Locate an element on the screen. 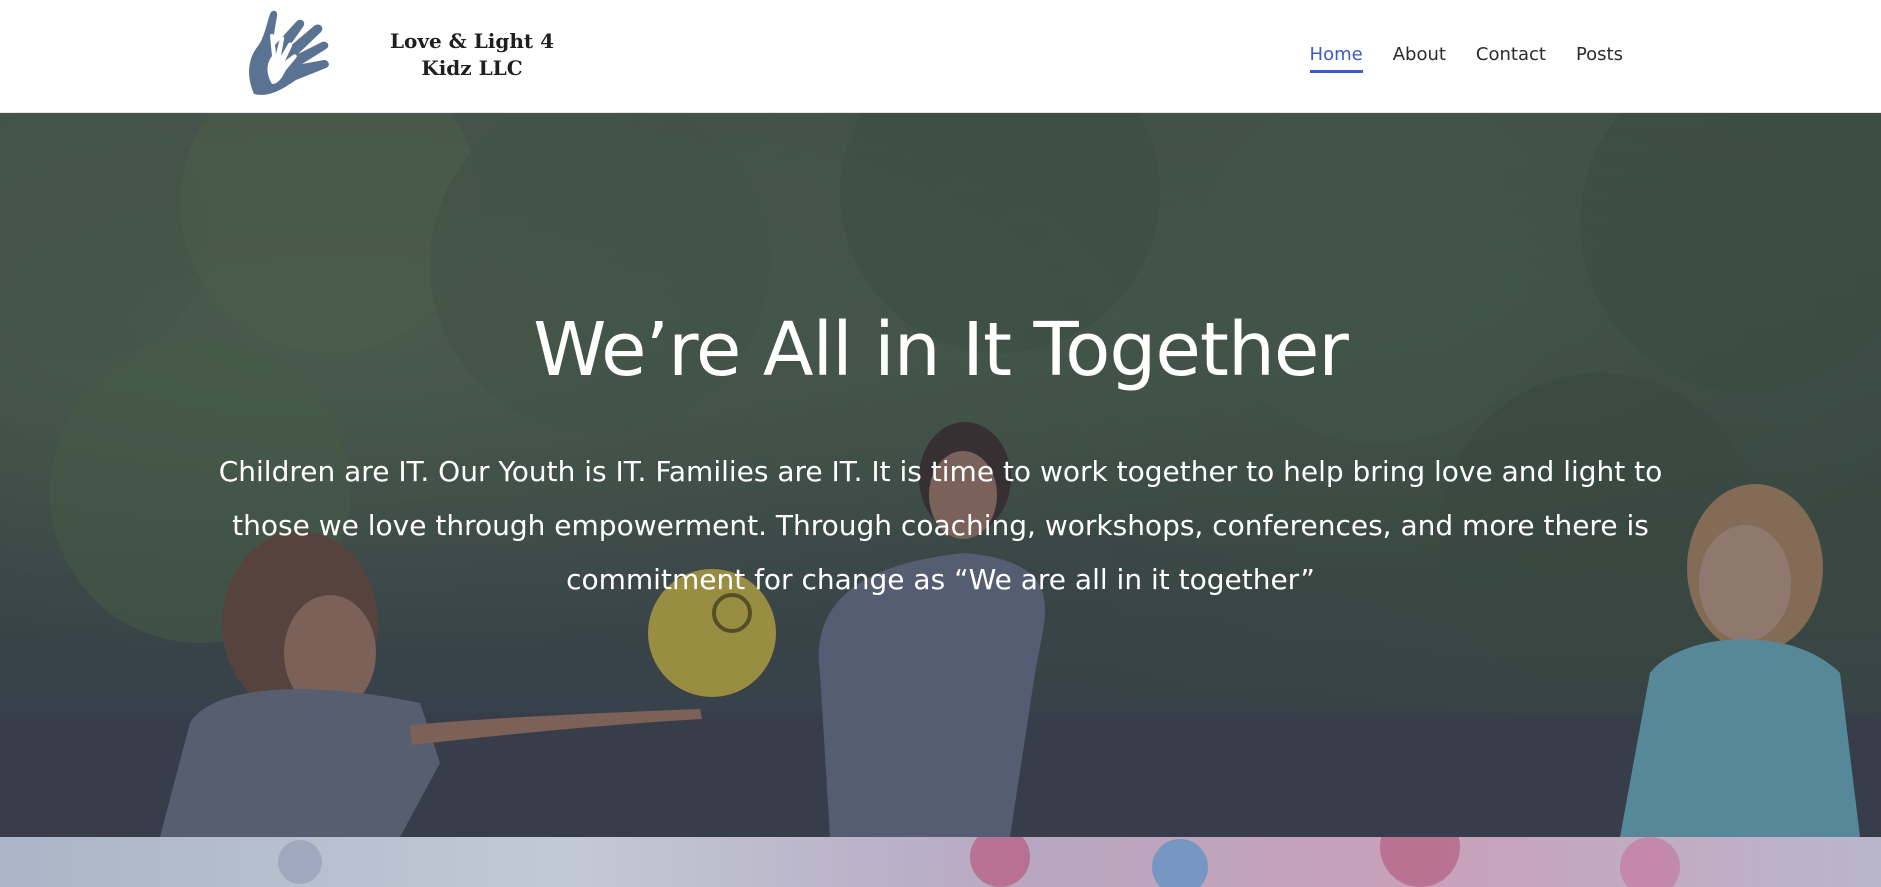 This screenshot has width=1881, height=887. hero-title: We’re All in It Together is located at coordinates (941, 350).